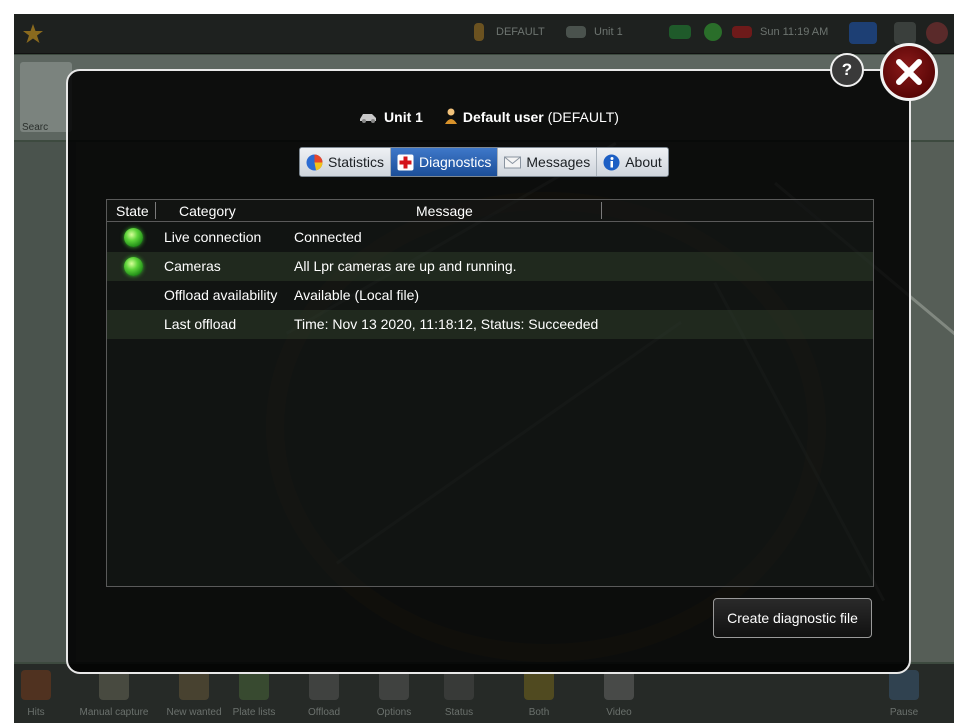  Describe the element at coordinates (405, 162) in the screenshot. I see `first-aid-icon` at that location.